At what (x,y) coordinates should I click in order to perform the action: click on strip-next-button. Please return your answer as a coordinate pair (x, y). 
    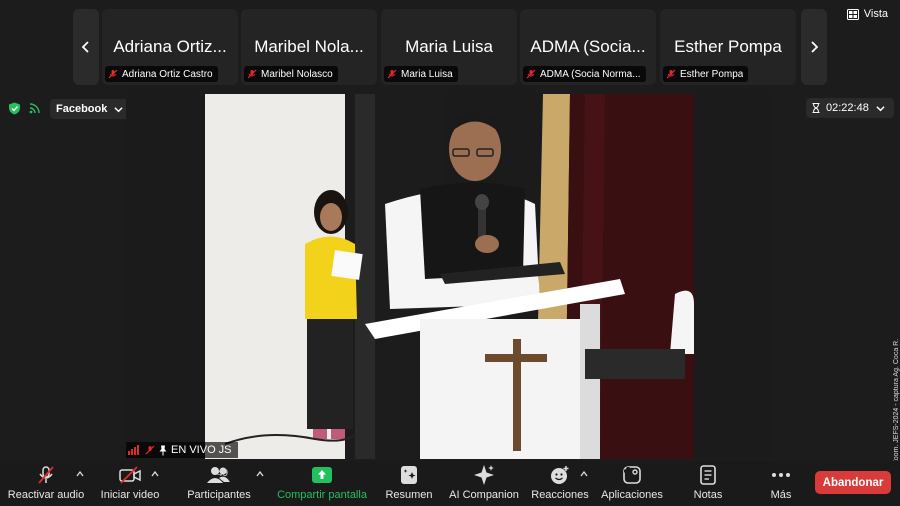
    Looking at the image, I should click on (814, 47).